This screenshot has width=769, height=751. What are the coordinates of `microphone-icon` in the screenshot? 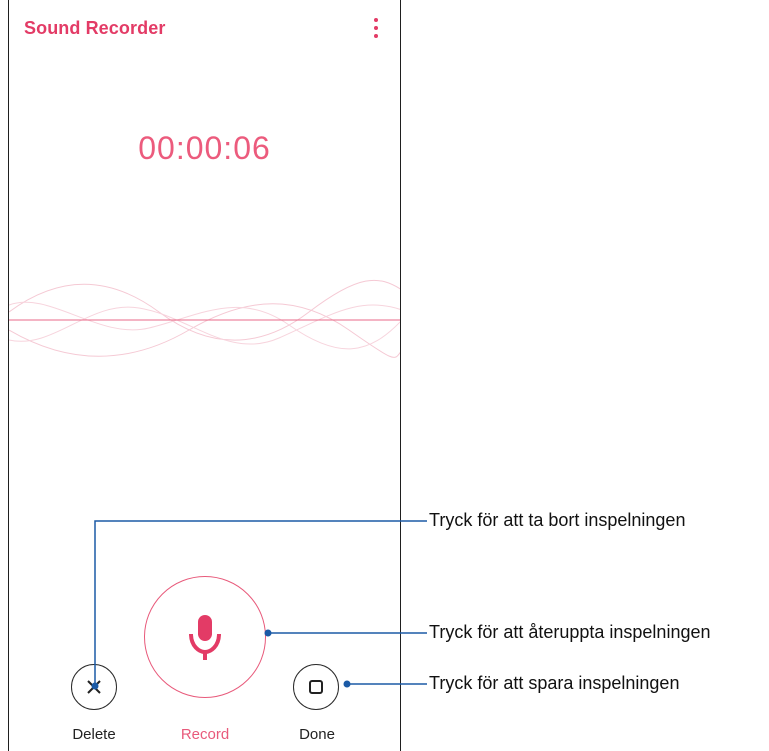 It's located at (205, 637).